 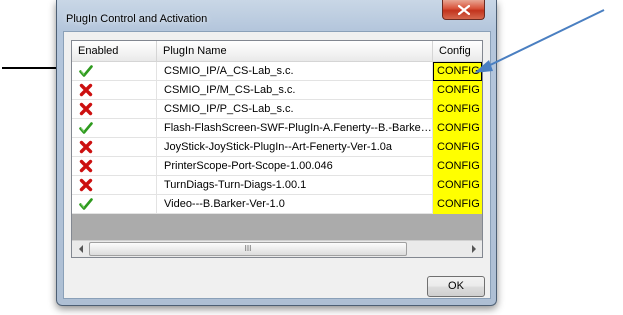 I want to click on plugin-name-cell: Video---B.Barker-Ver-1.0, so click(x=295, y=204).